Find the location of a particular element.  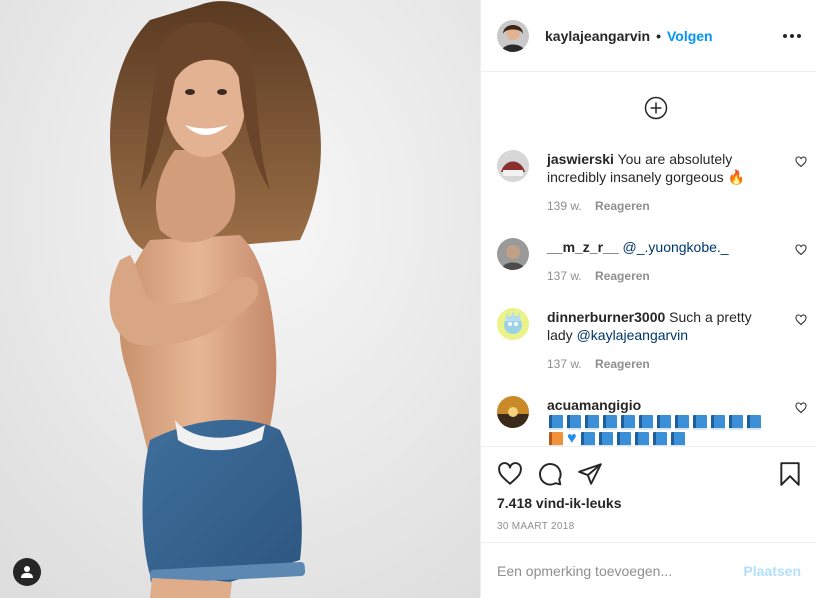

post-actions: 7.418 vind-ik-leuks 30 MAART 2018 is located at coordinates (648, 494).